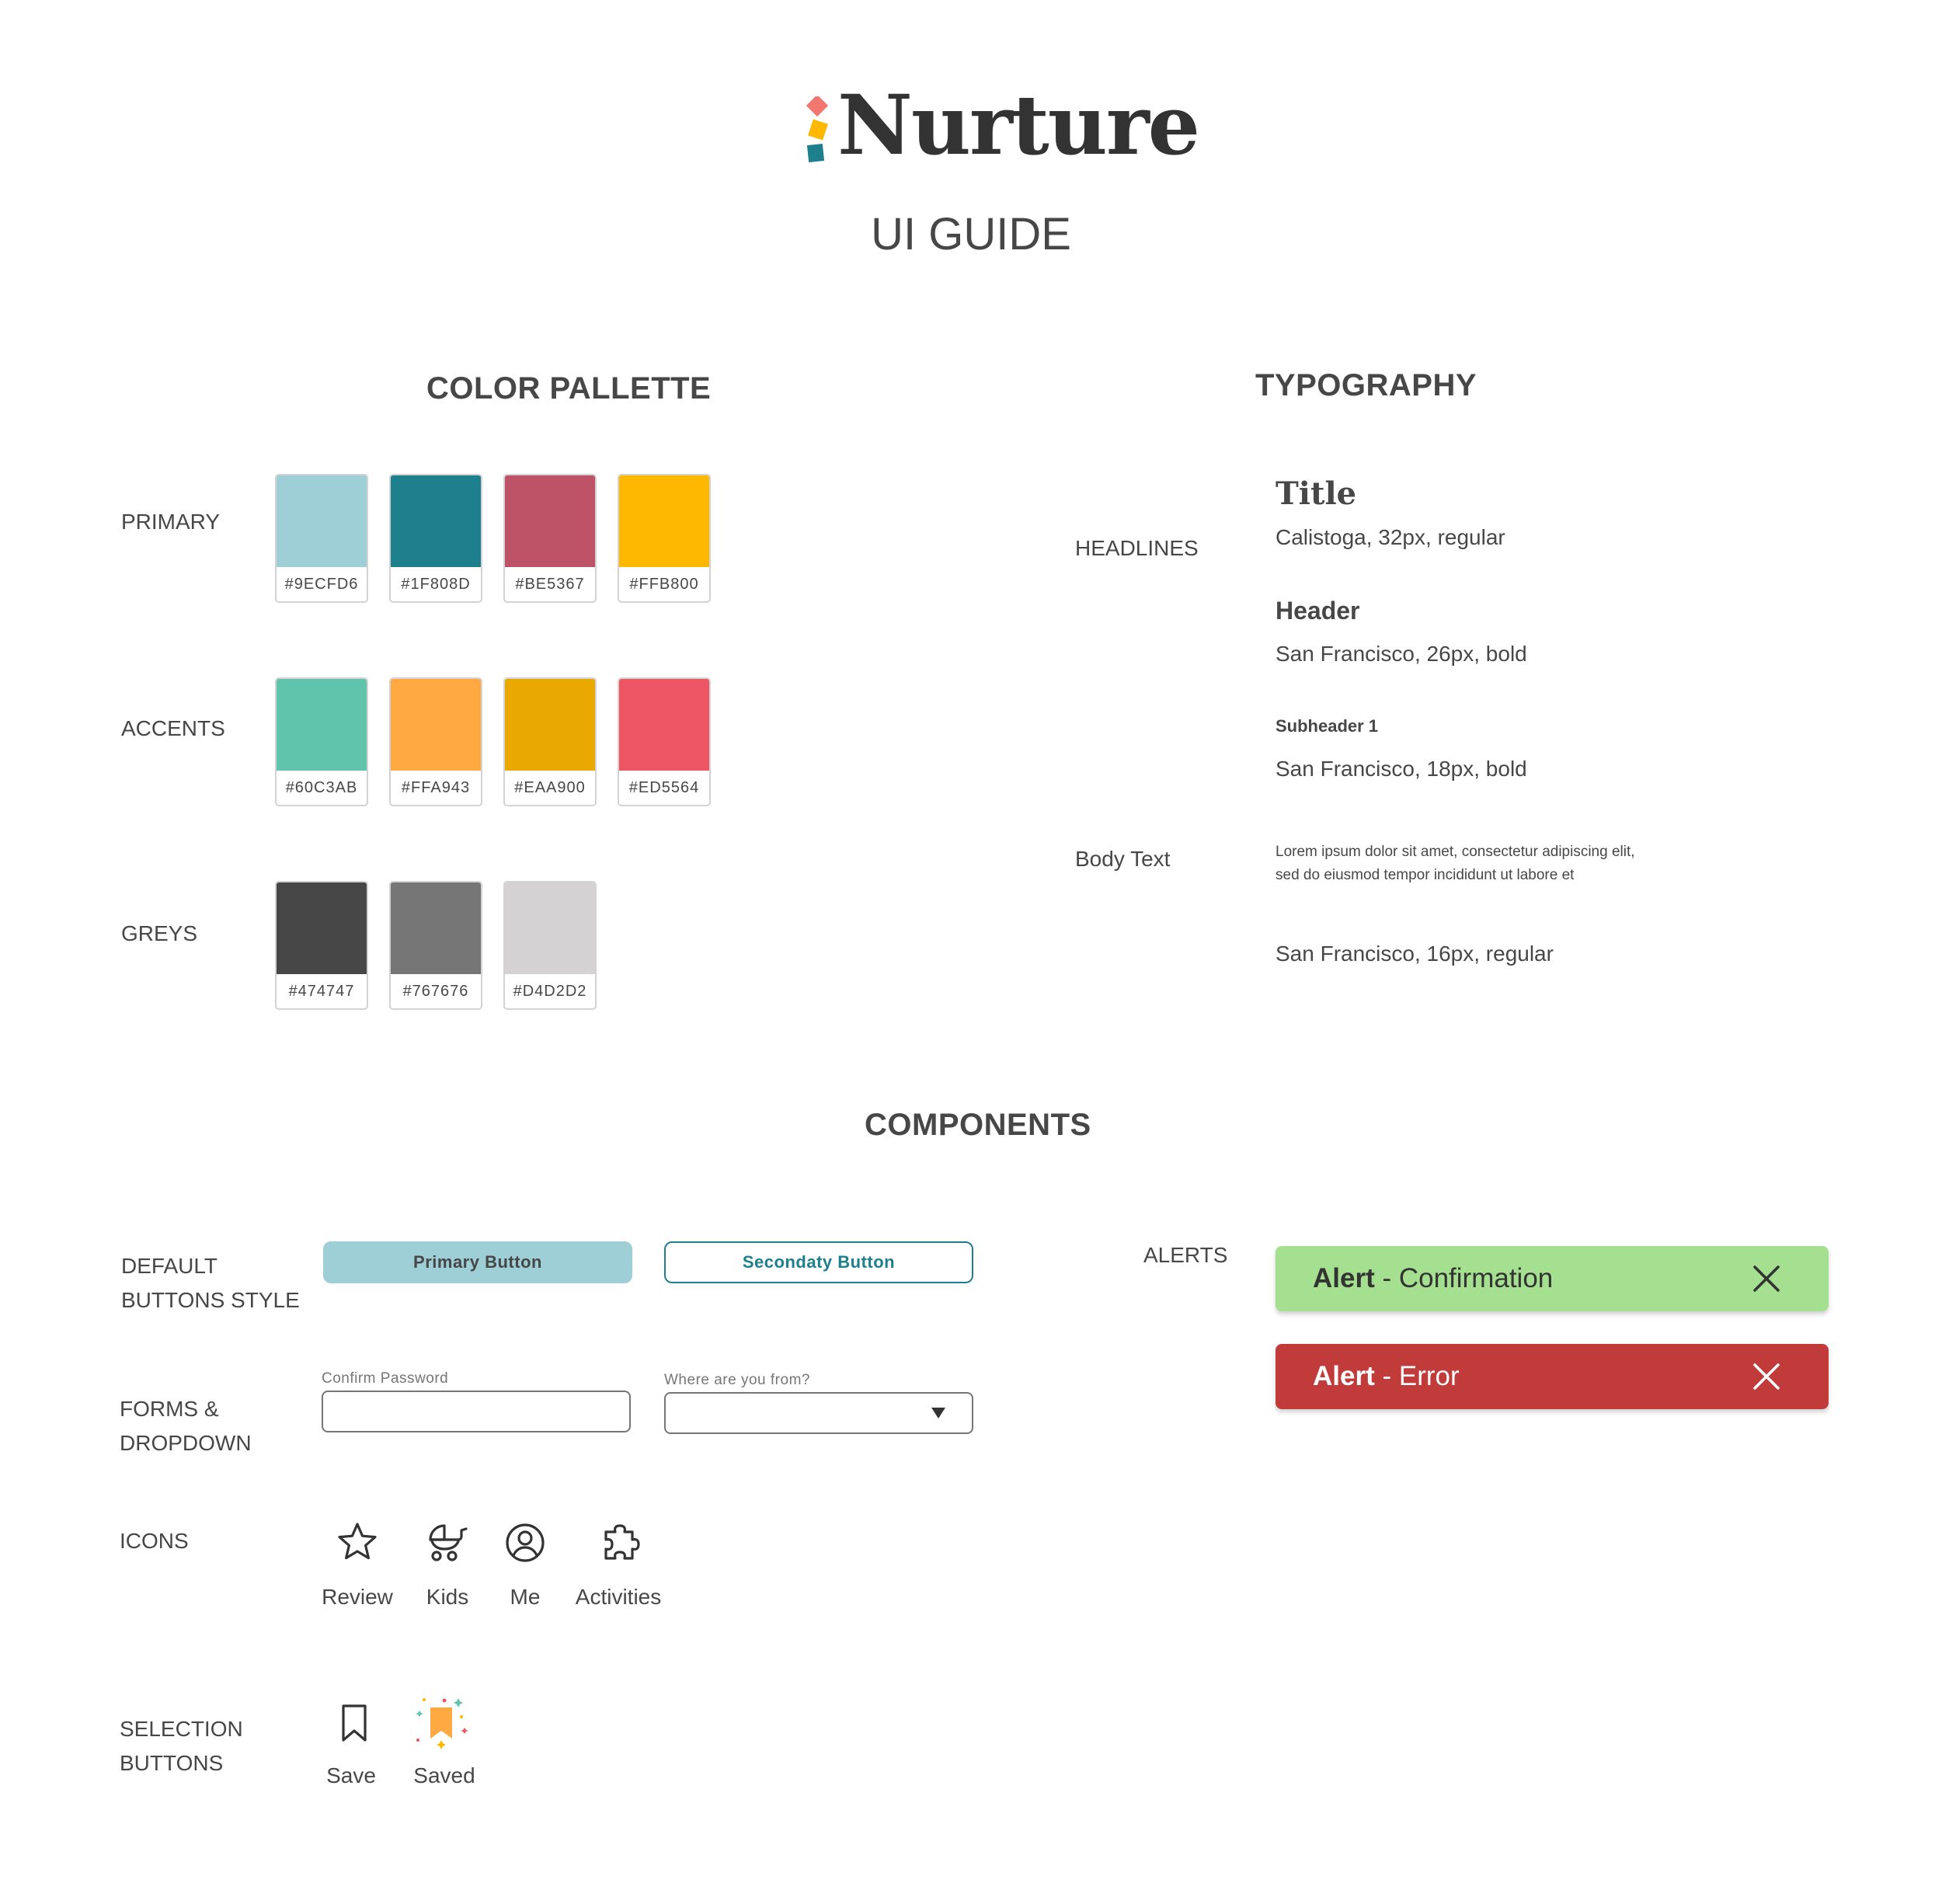 Image resolution: width=1942 pixels, height=1904 pixels. I want to click on brand-name: Nurture, so click(1018, 125).